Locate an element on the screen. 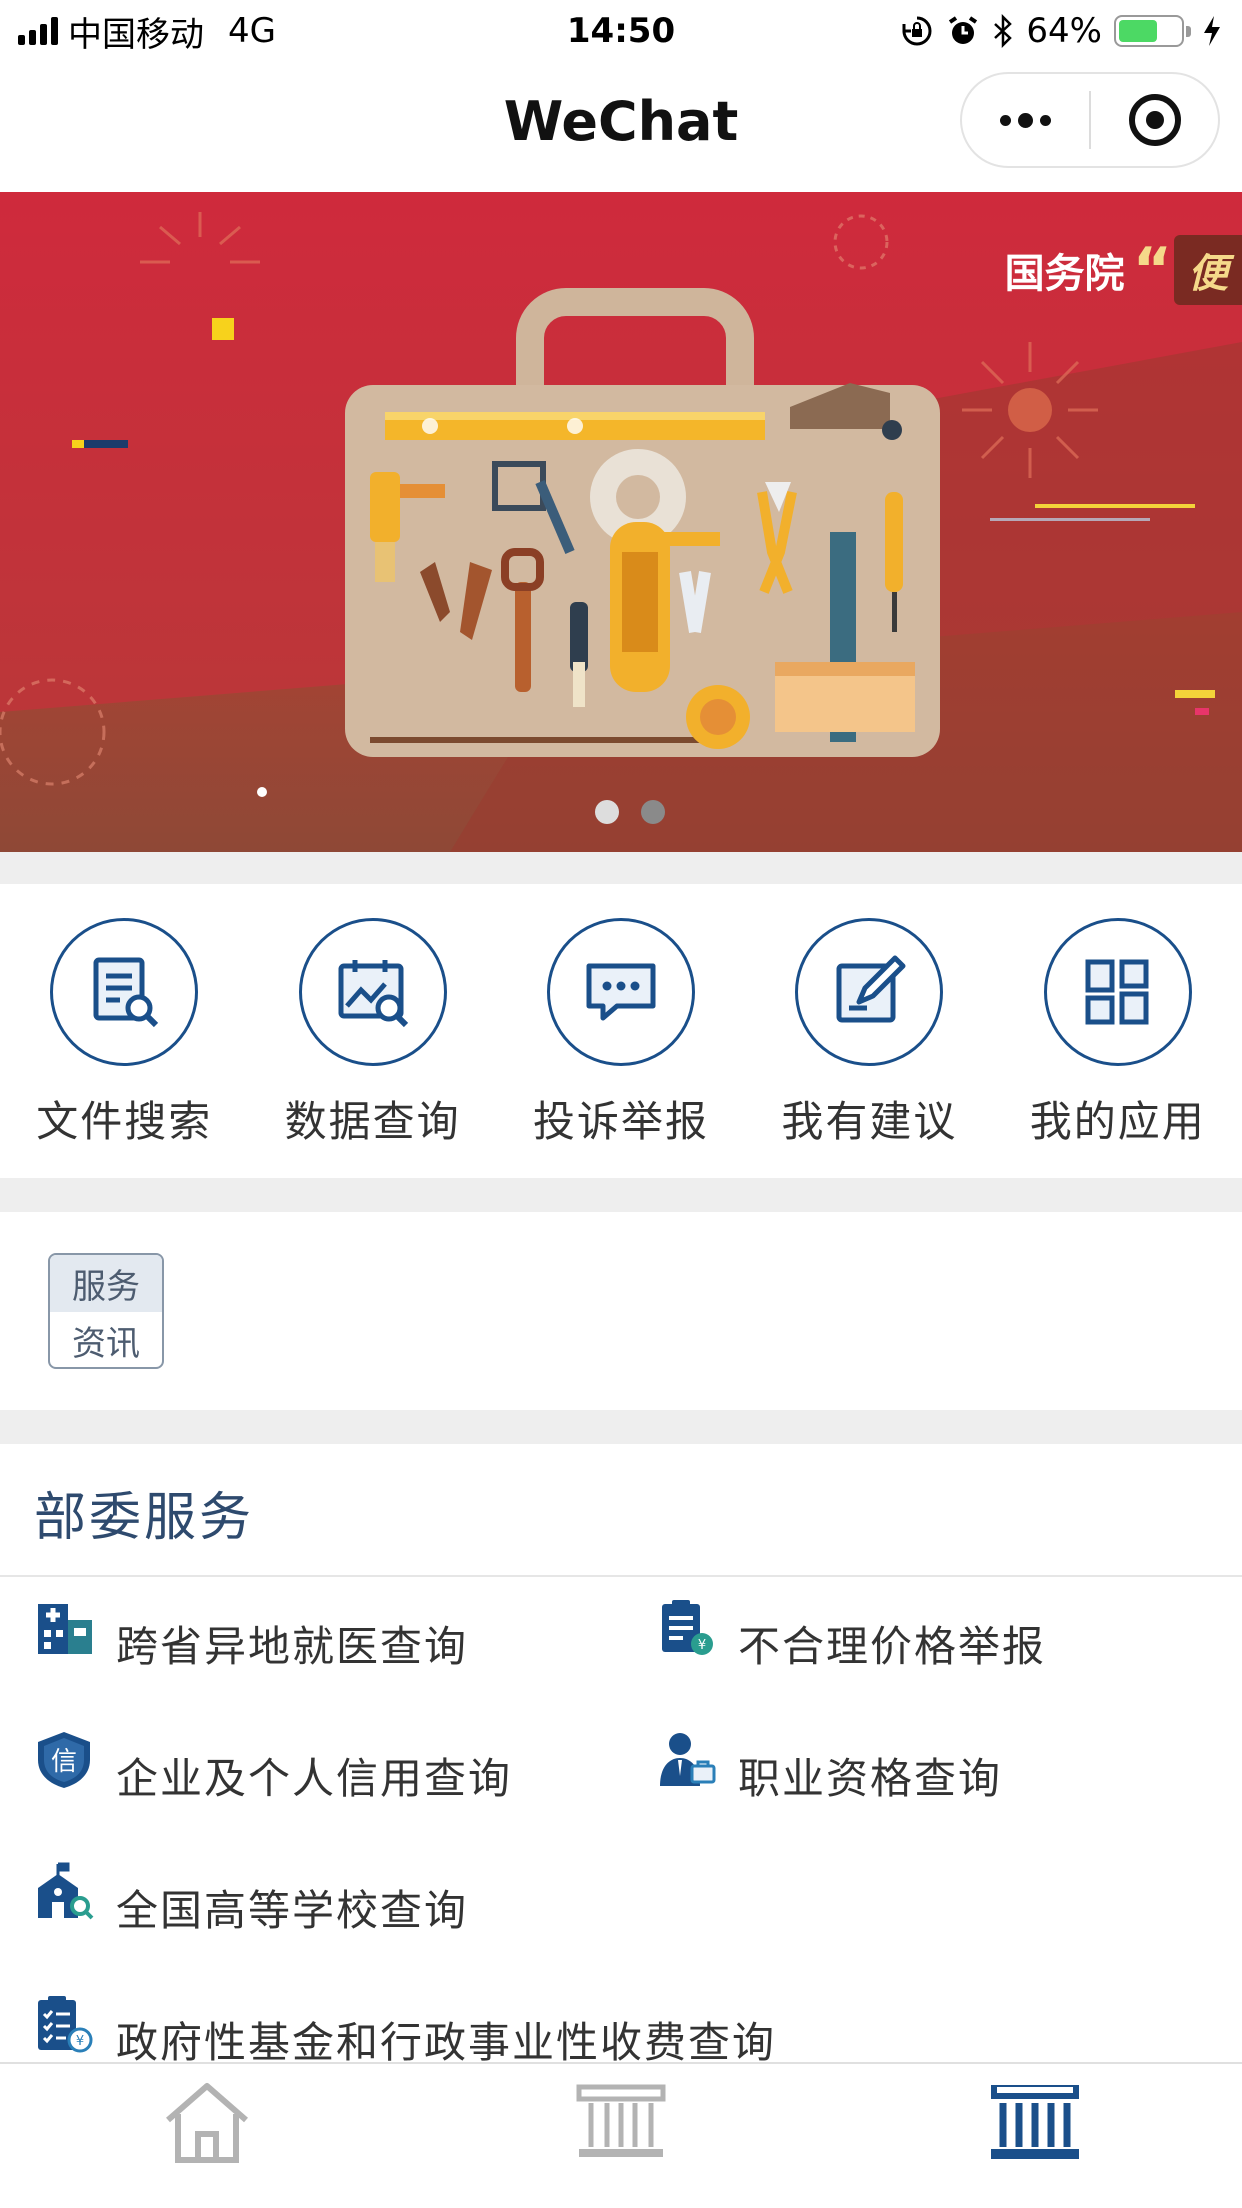  quick-actions: 文件搜索 数据查询 投诉举报 我有建议 我的应用 is located at coordinates (621, 1031).